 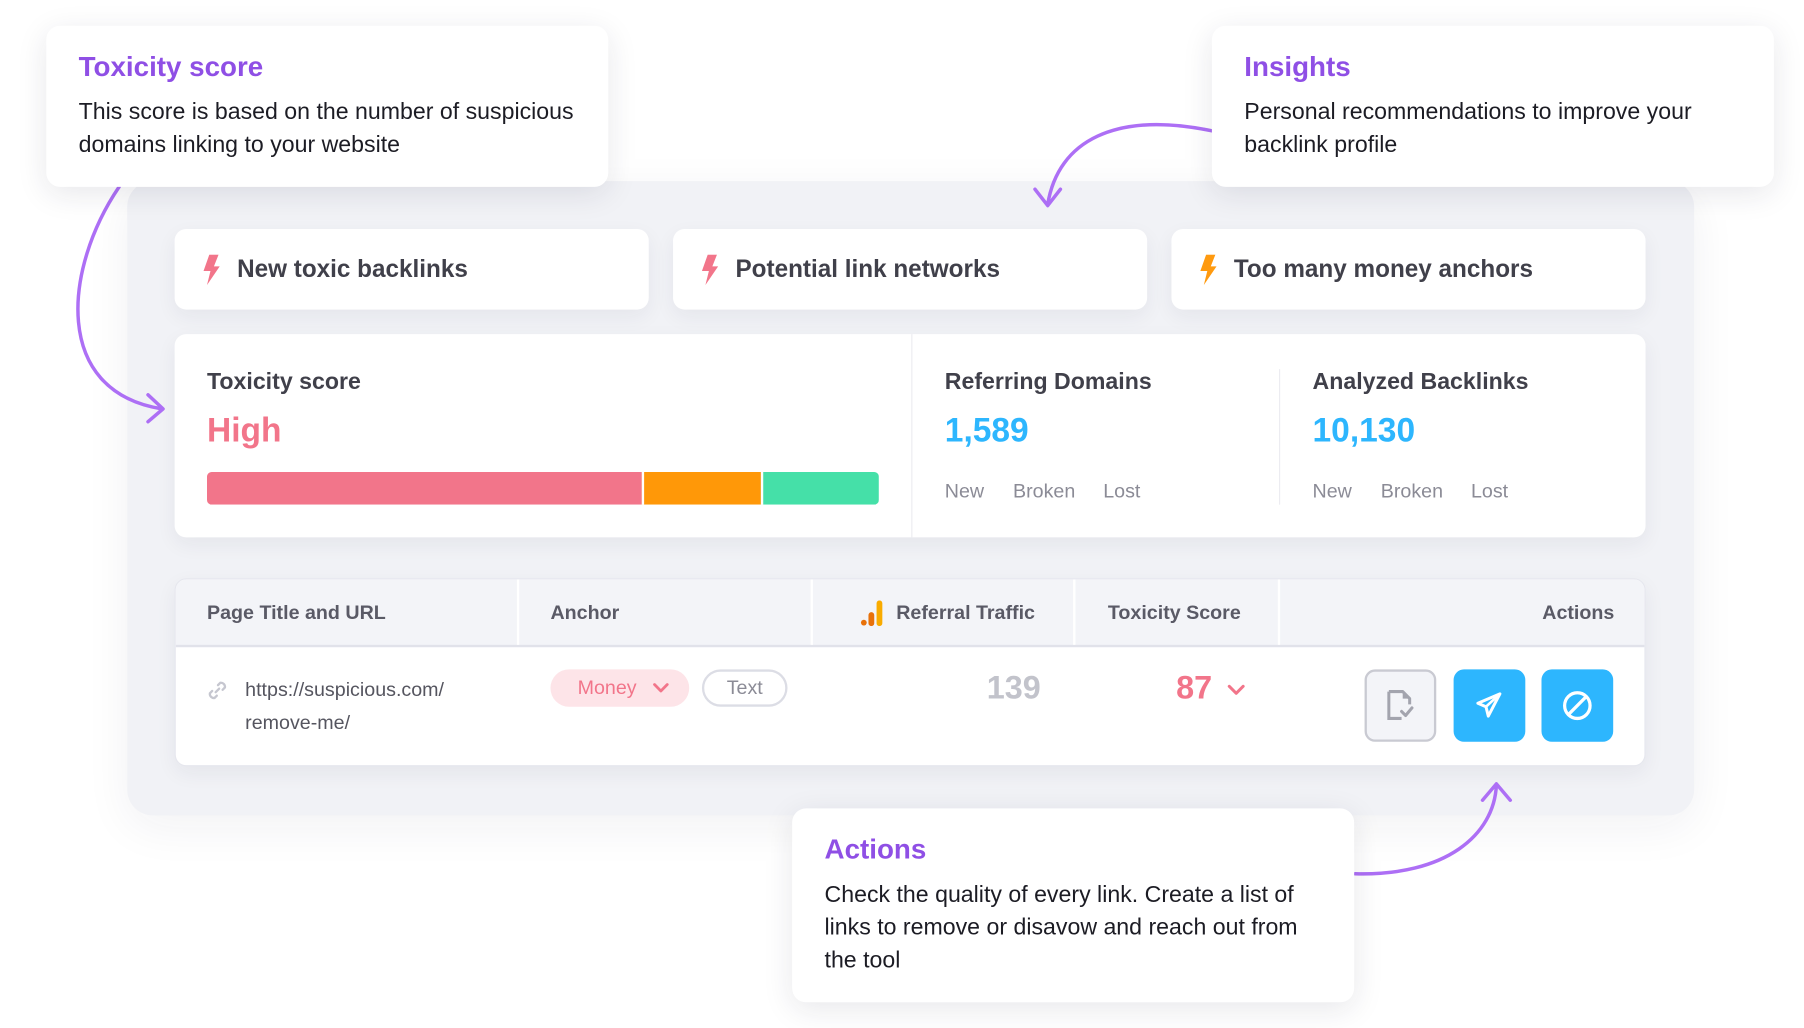 What do you see at coordinates (1420, 382) in the screenshot?
I see `analyzed-backlinks-label: Analyzed Backlinks` at bounding box center [1420, 382].